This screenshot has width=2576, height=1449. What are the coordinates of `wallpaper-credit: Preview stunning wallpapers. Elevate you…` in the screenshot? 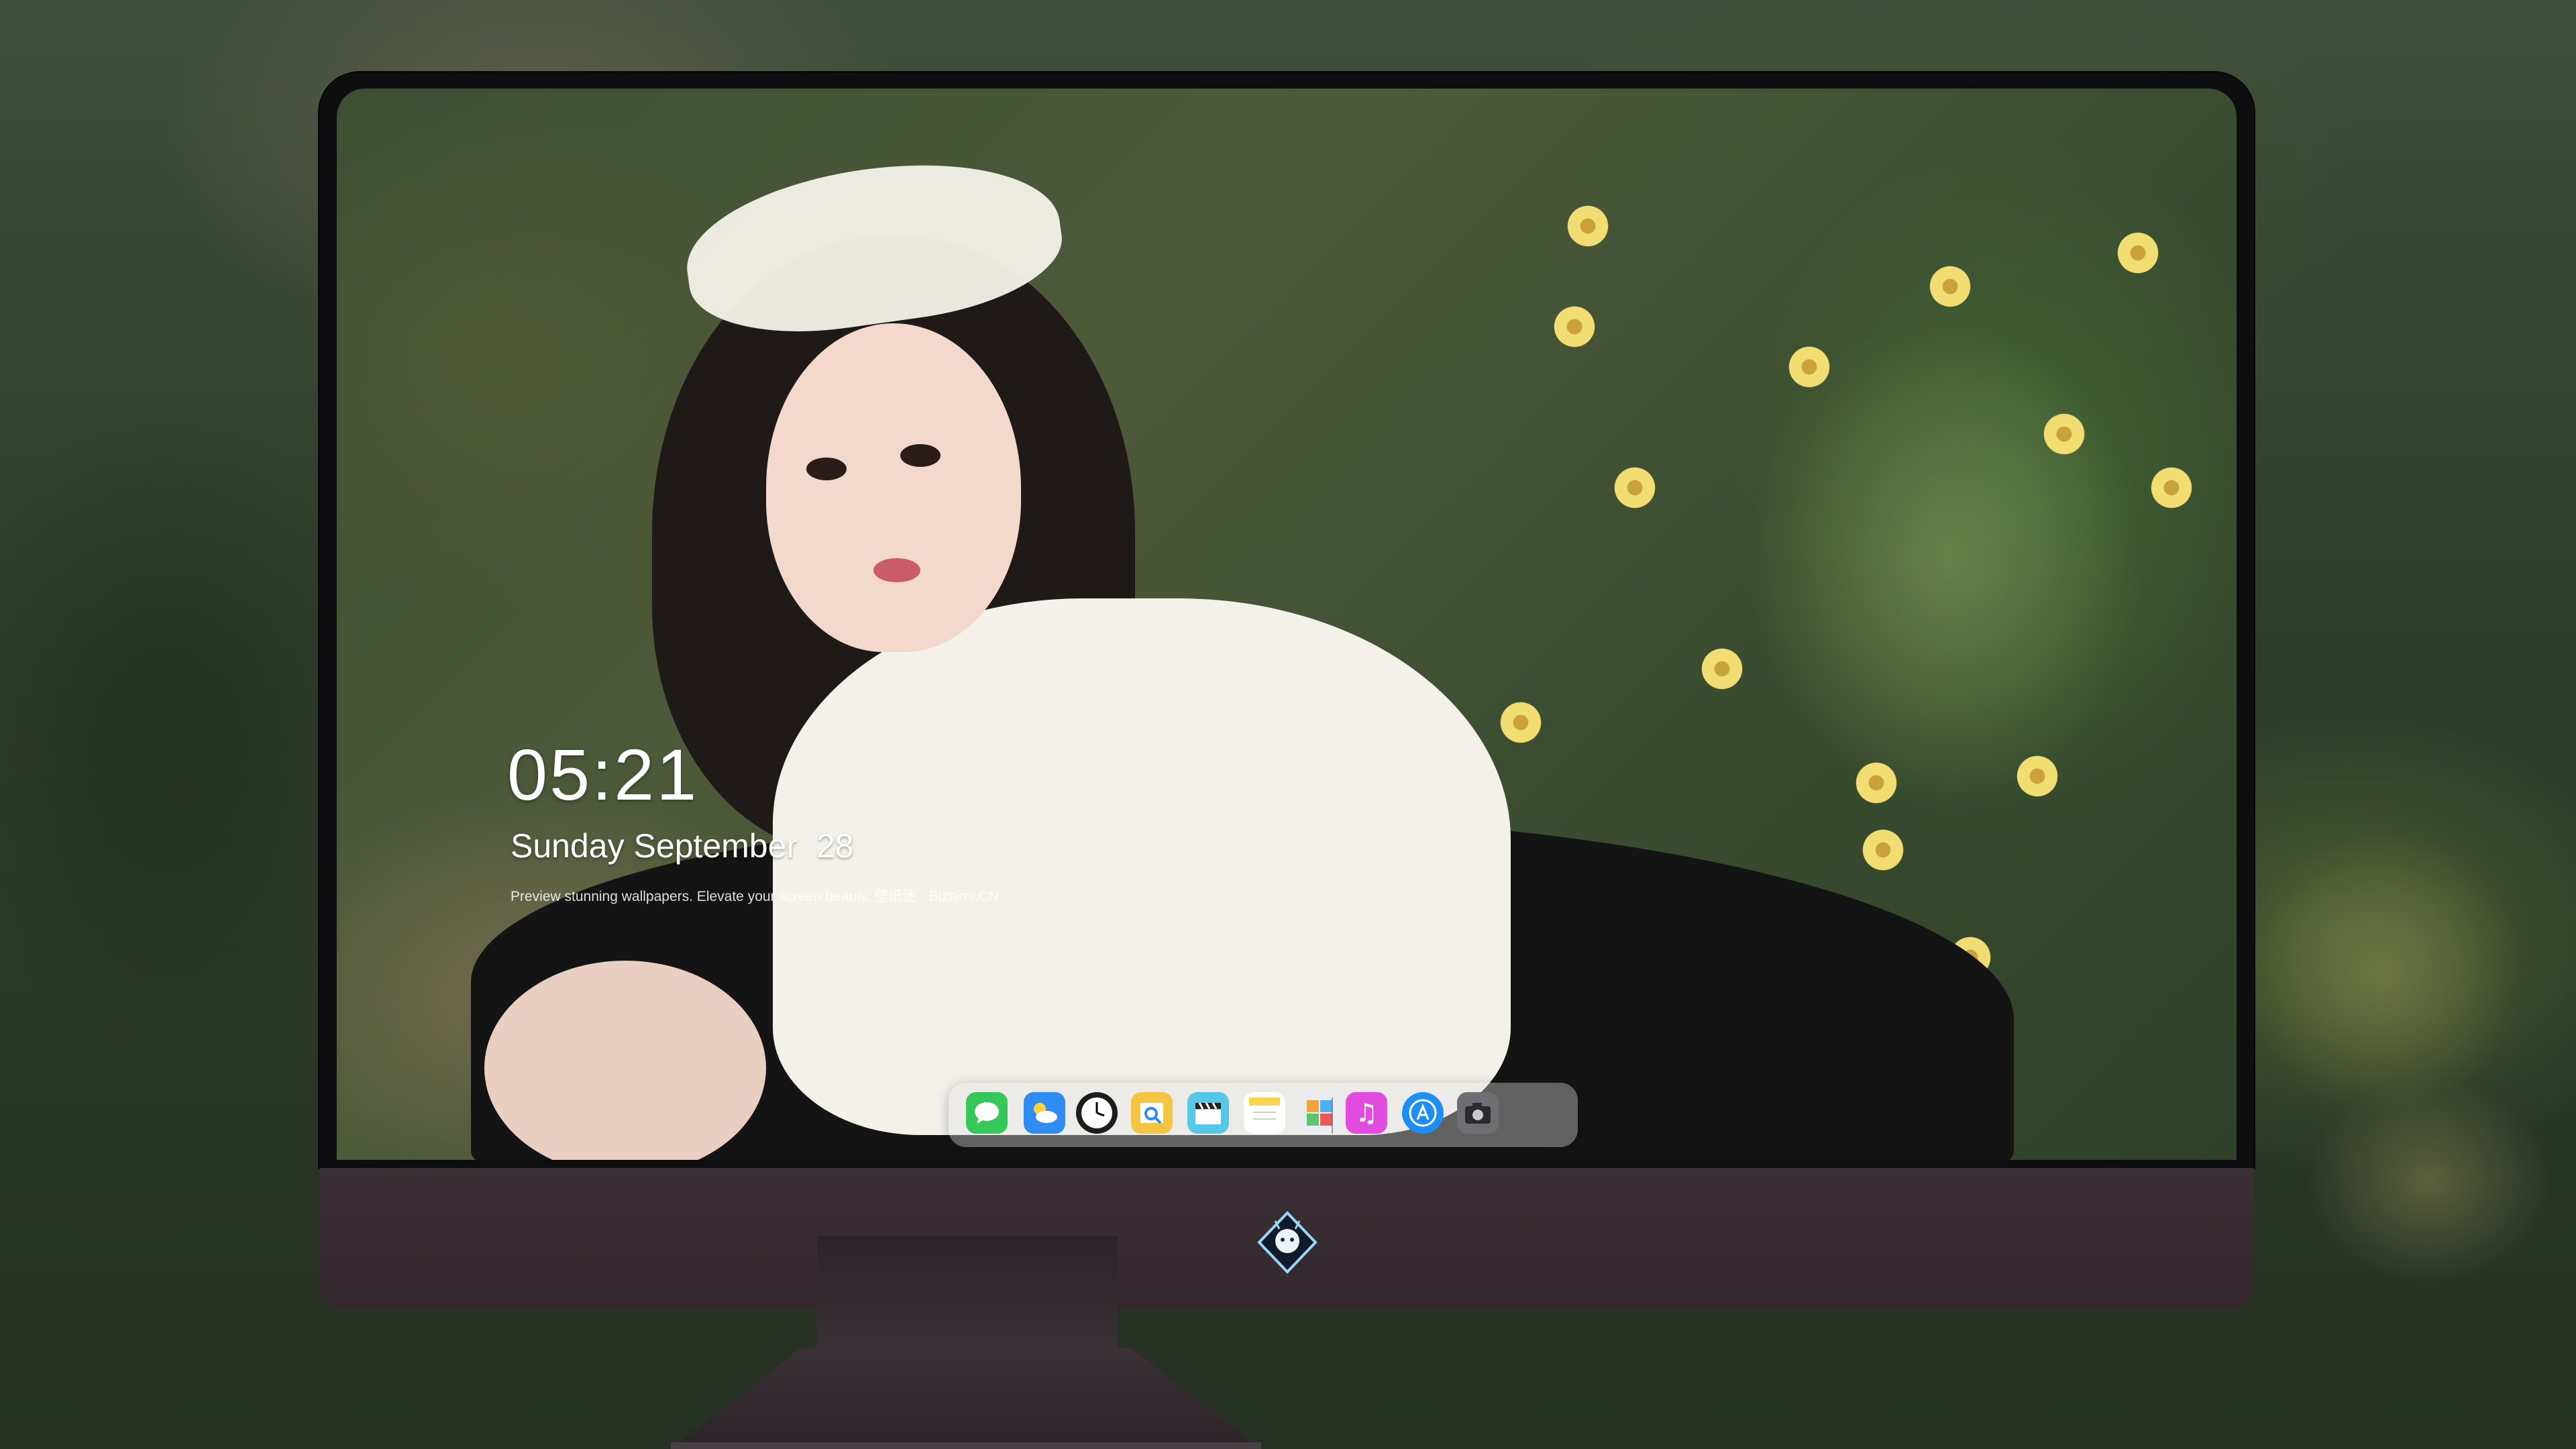 It's located at (755, 896).